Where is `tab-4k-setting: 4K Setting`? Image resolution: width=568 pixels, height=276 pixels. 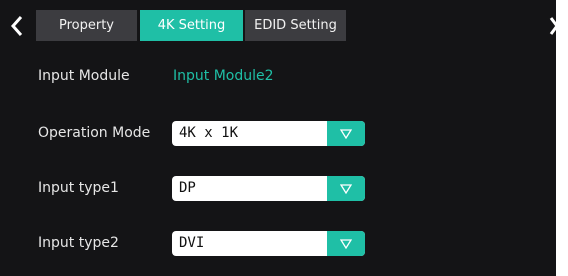
tab-4k-setting: 4K Setting is located at coordinates (191, 25).